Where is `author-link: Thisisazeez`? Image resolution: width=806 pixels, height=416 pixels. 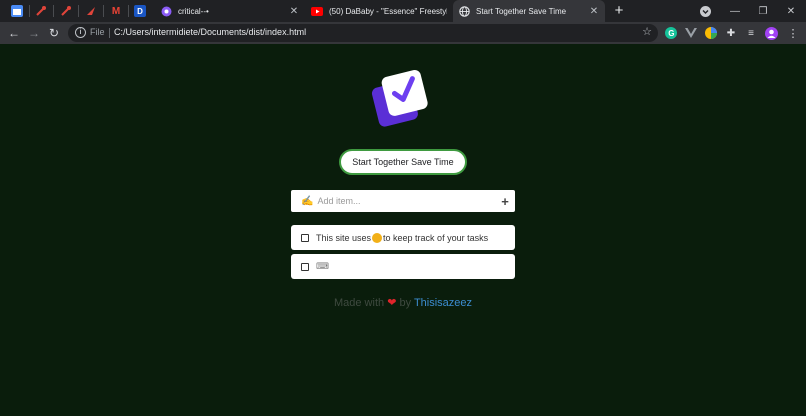
author-link: Thisisazeez is located at coordinates (443, 303).